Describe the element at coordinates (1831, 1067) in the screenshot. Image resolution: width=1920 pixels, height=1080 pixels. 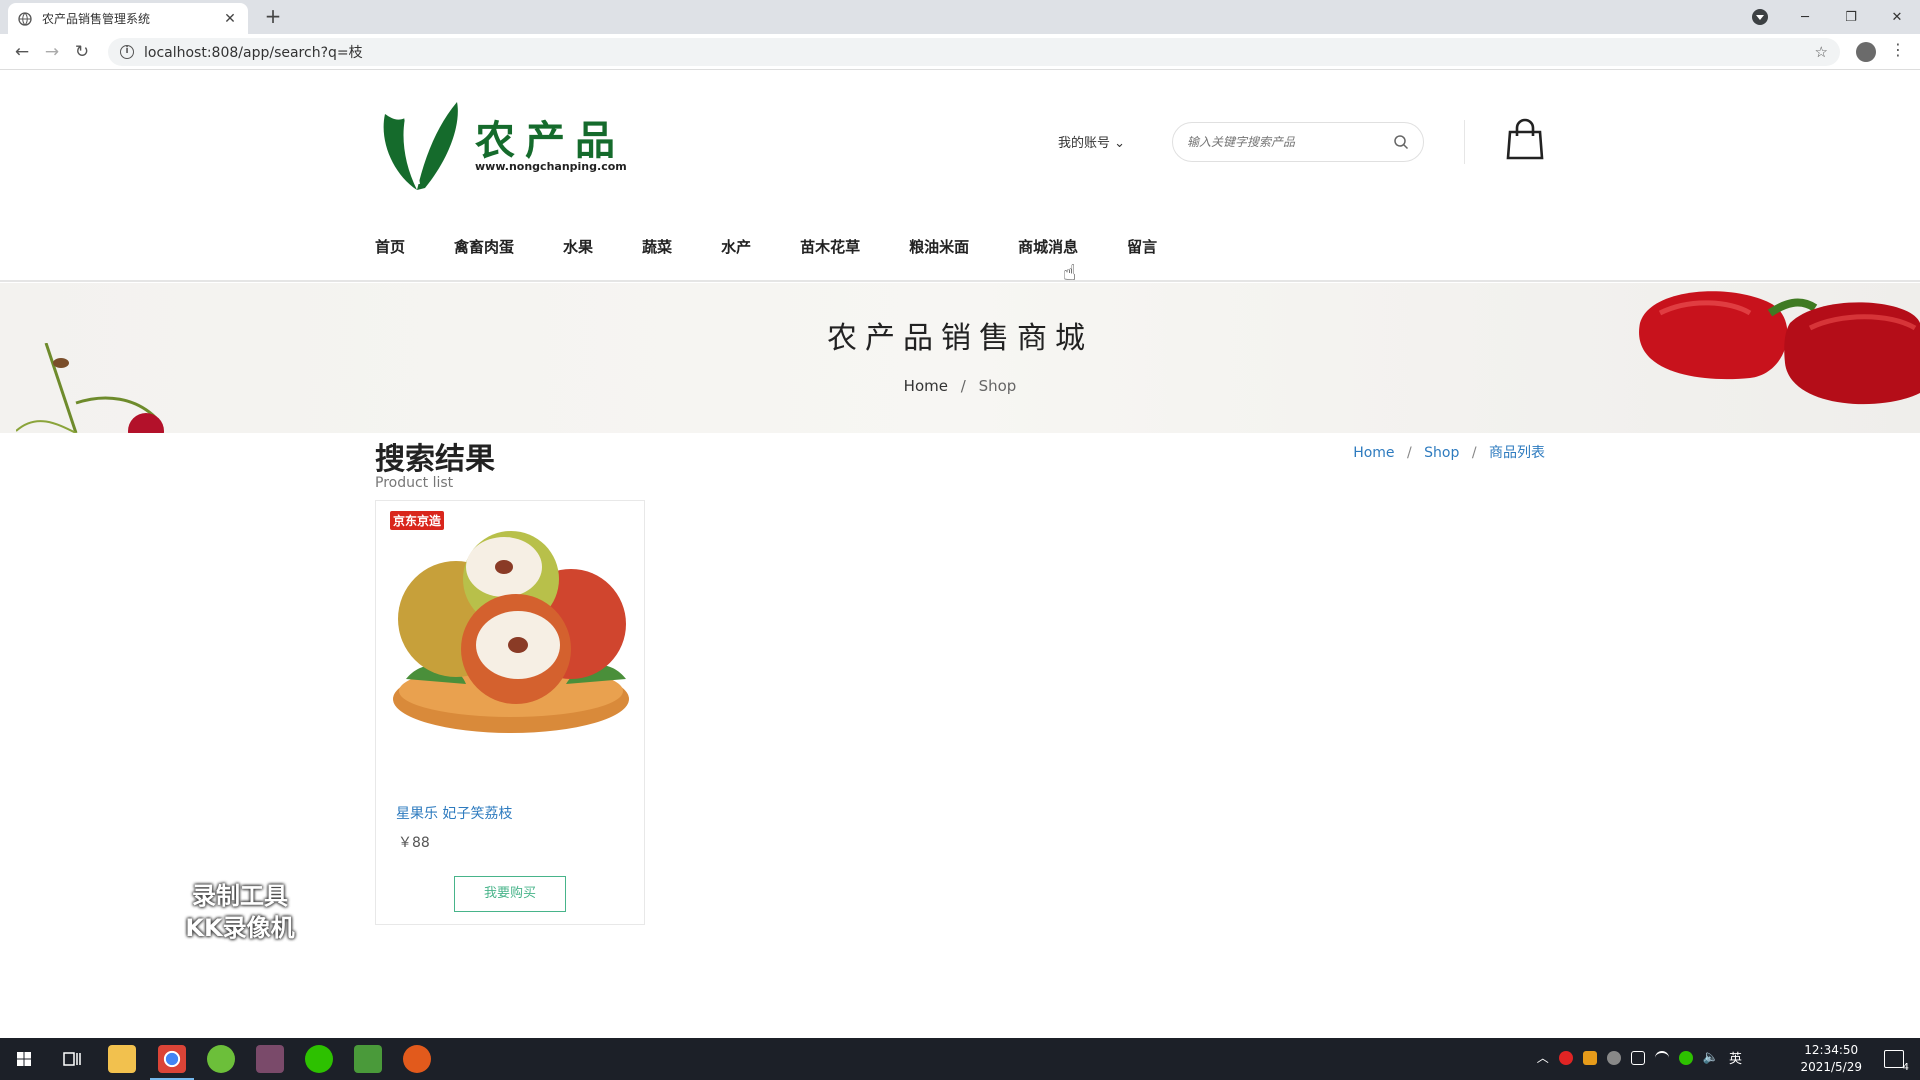
I see `clock-date: 2021/5/29` at that location.